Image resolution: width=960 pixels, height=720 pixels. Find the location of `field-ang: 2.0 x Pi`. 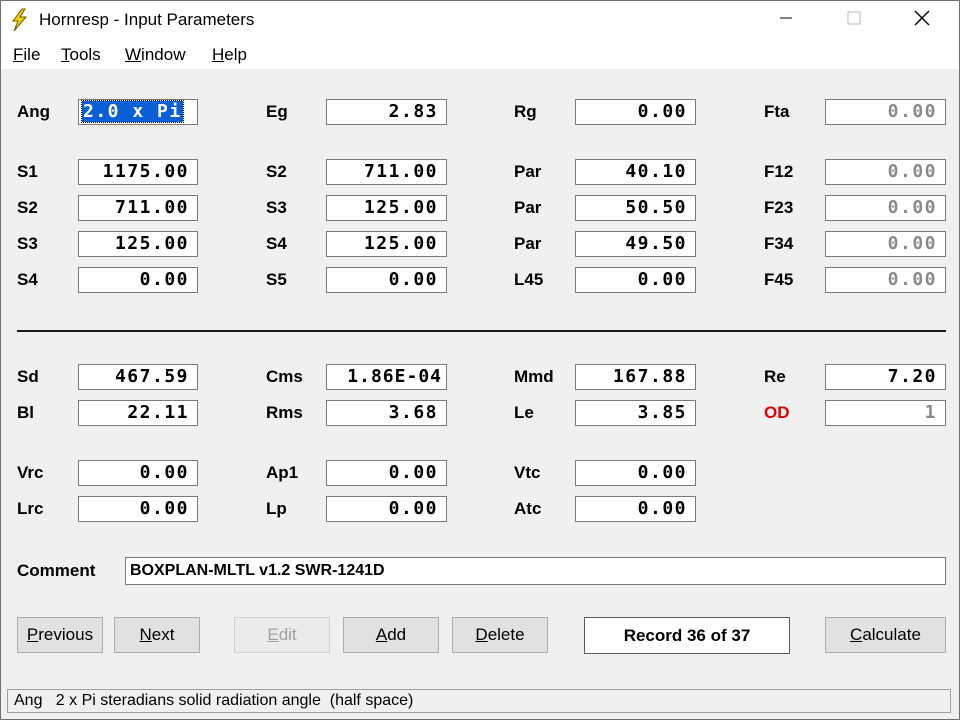

field-ang: 2.0 x Pi is located at coordinates (138, 112).